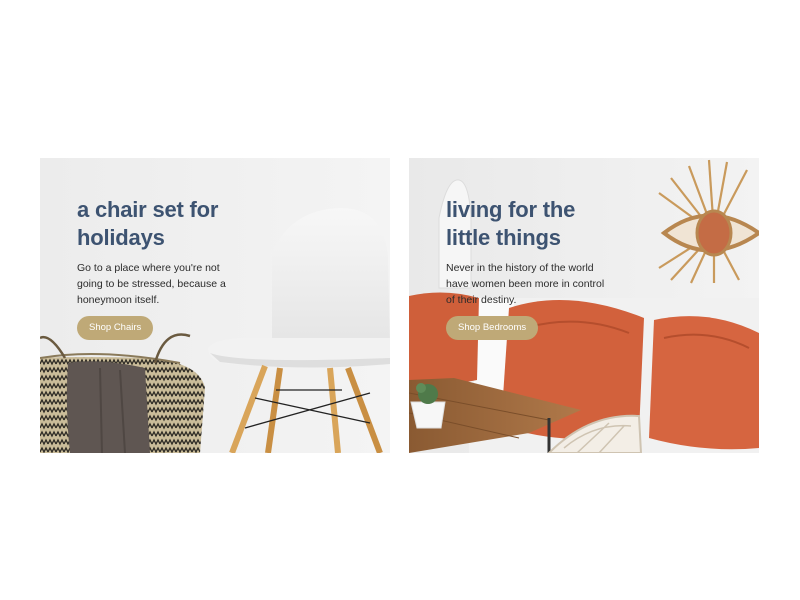  I want to click on promo-title: a chair set for holidays, so click(148, 223).